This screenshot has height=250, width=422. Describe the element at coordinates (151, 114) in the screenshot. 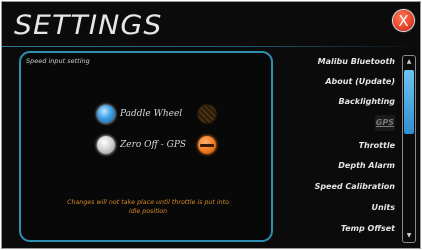

I see `option-label-paddle-wheel: Paddle Wheel` at that location.